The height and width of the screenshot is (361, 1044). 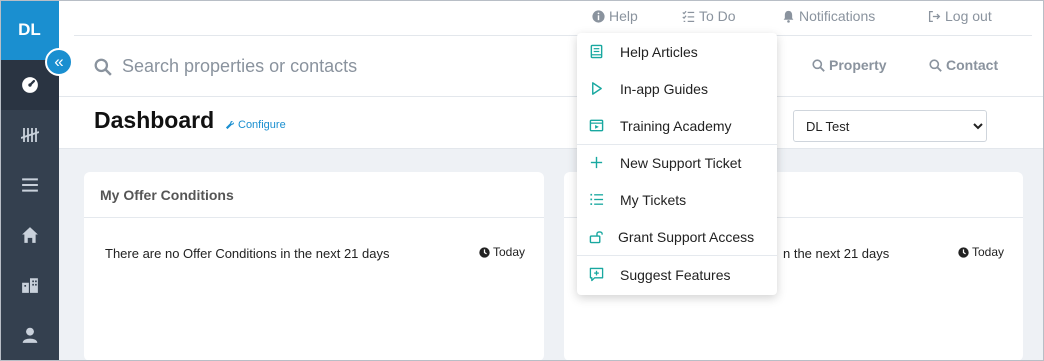 I want to click on top-nav-bar, so click(x=553, y=18).